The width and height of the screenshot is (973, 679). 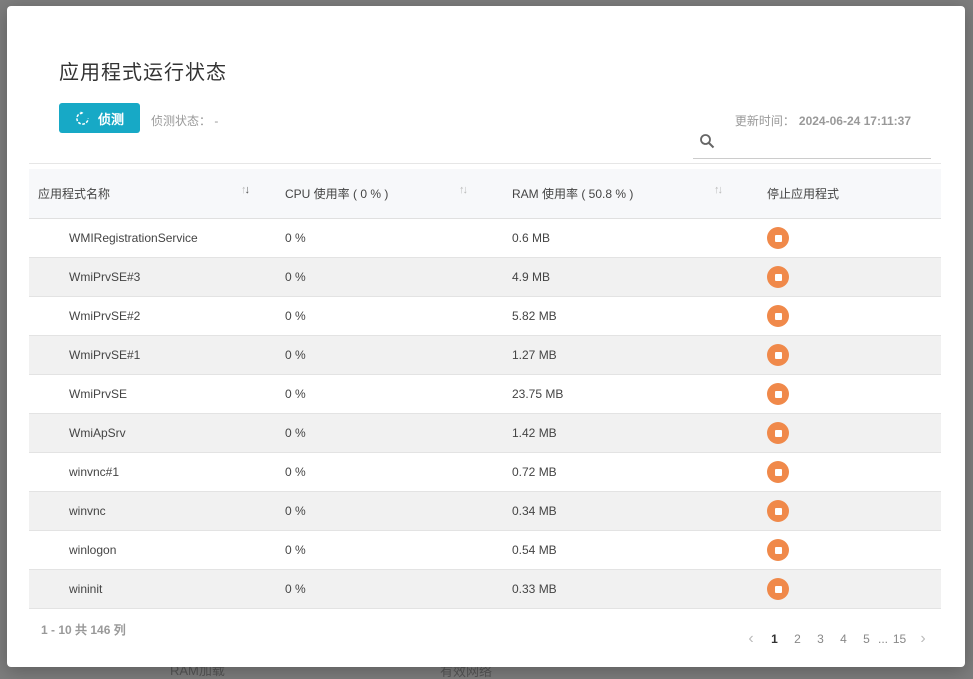 I want to click on pagination: ‹ 1 2 3 4 5 ... 15 ›, so click(x=837, y=639).